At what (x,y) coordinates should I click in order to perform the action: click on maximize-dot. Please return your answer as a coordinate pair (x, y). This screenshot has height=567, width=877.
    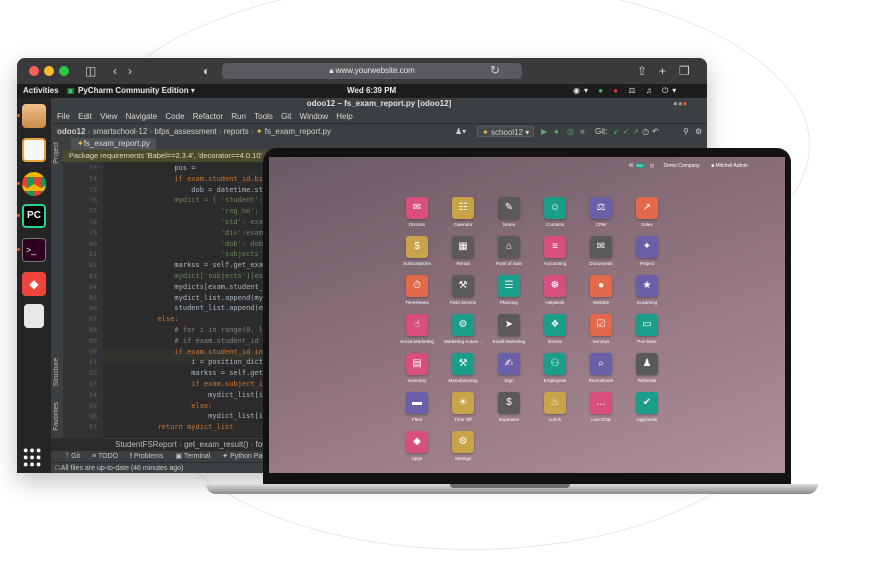
    Looking at the image, I should click on (64, 71).